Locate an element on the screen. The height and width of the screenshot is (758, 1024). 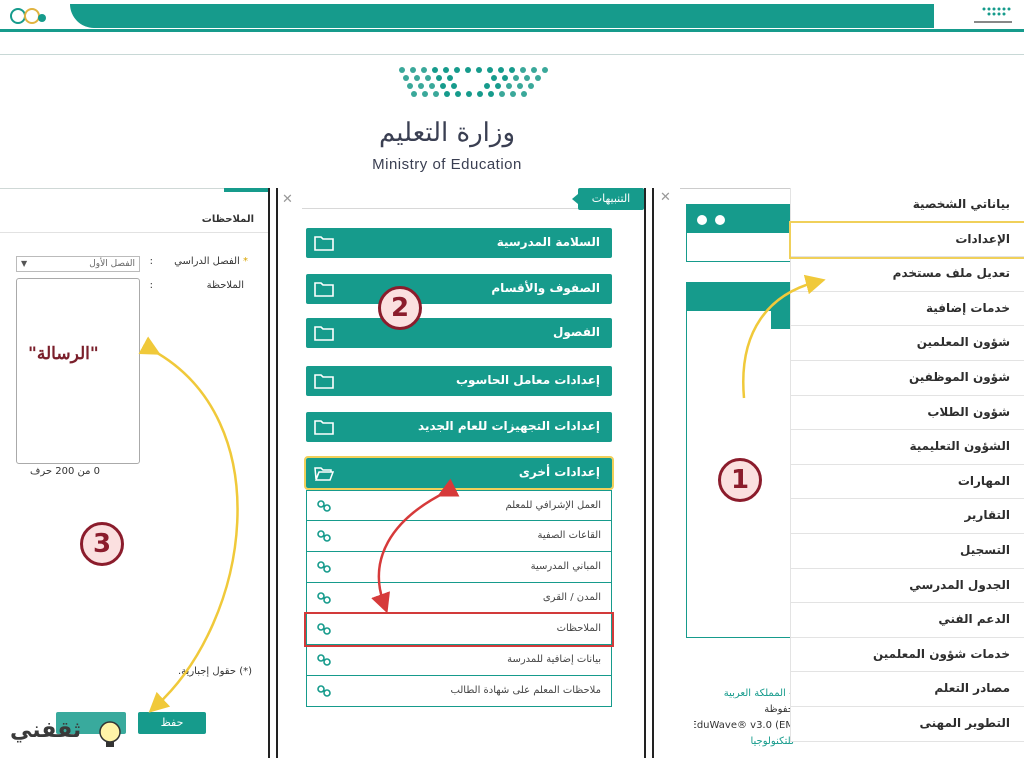
menu-item: الدعم الفني is located at coordinates (907, 620).